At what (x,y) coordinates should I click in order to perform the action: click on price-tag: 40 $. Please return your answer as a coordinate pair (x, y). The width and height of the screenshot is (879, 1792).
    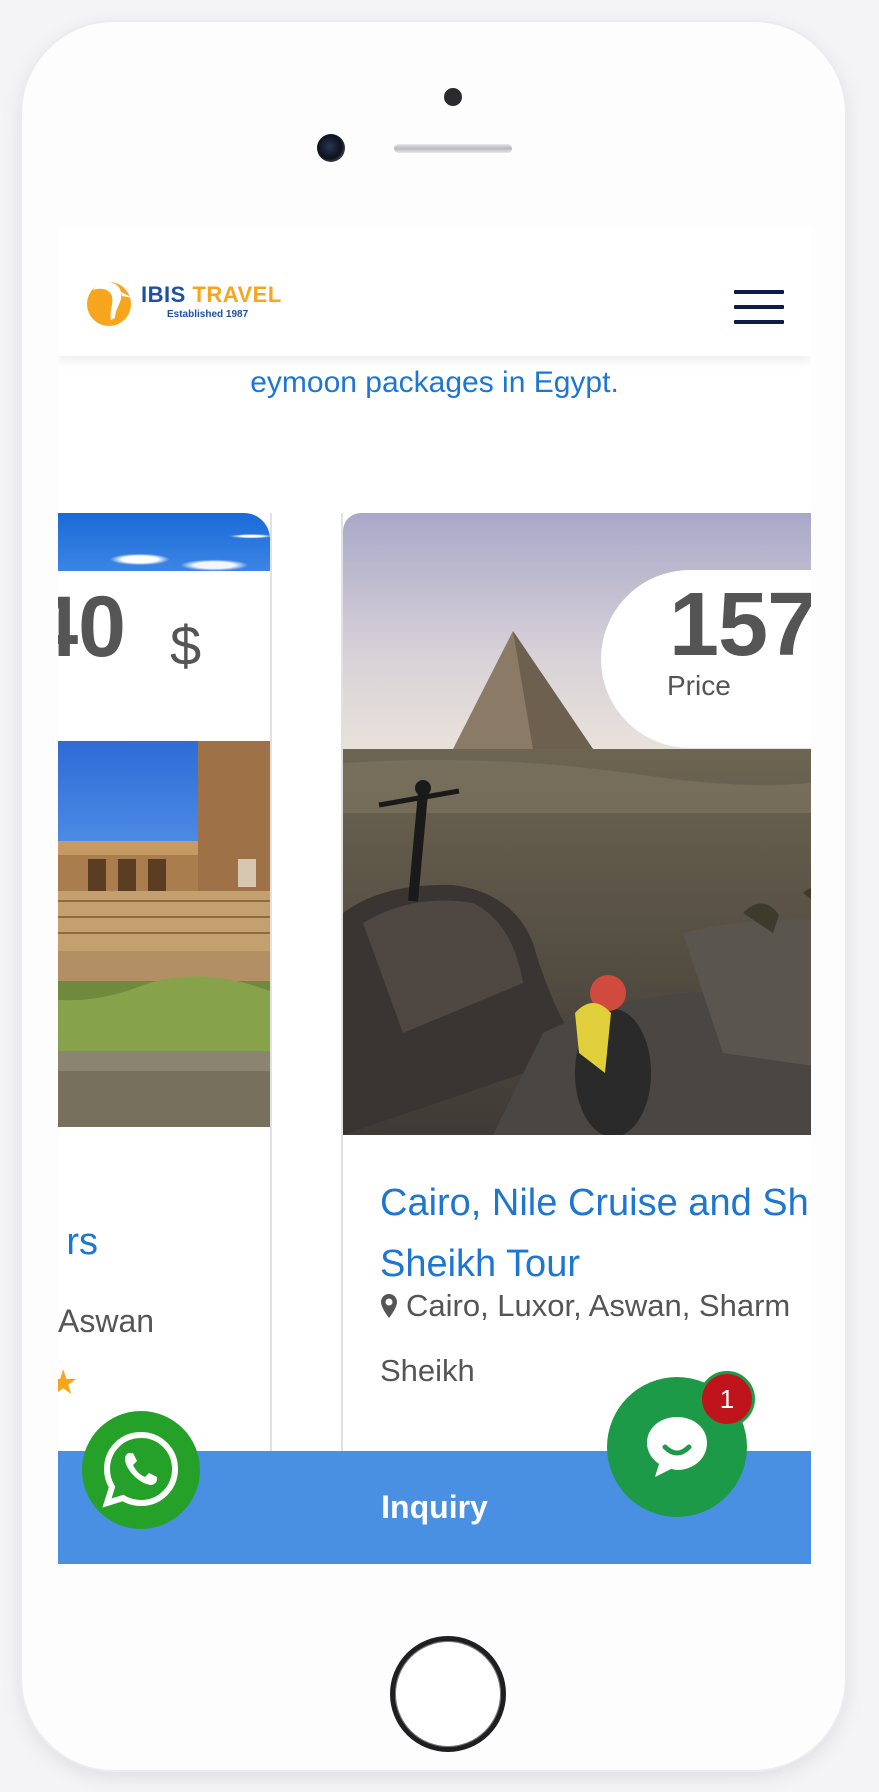
    Looking at the image, I should click on (164, 633).